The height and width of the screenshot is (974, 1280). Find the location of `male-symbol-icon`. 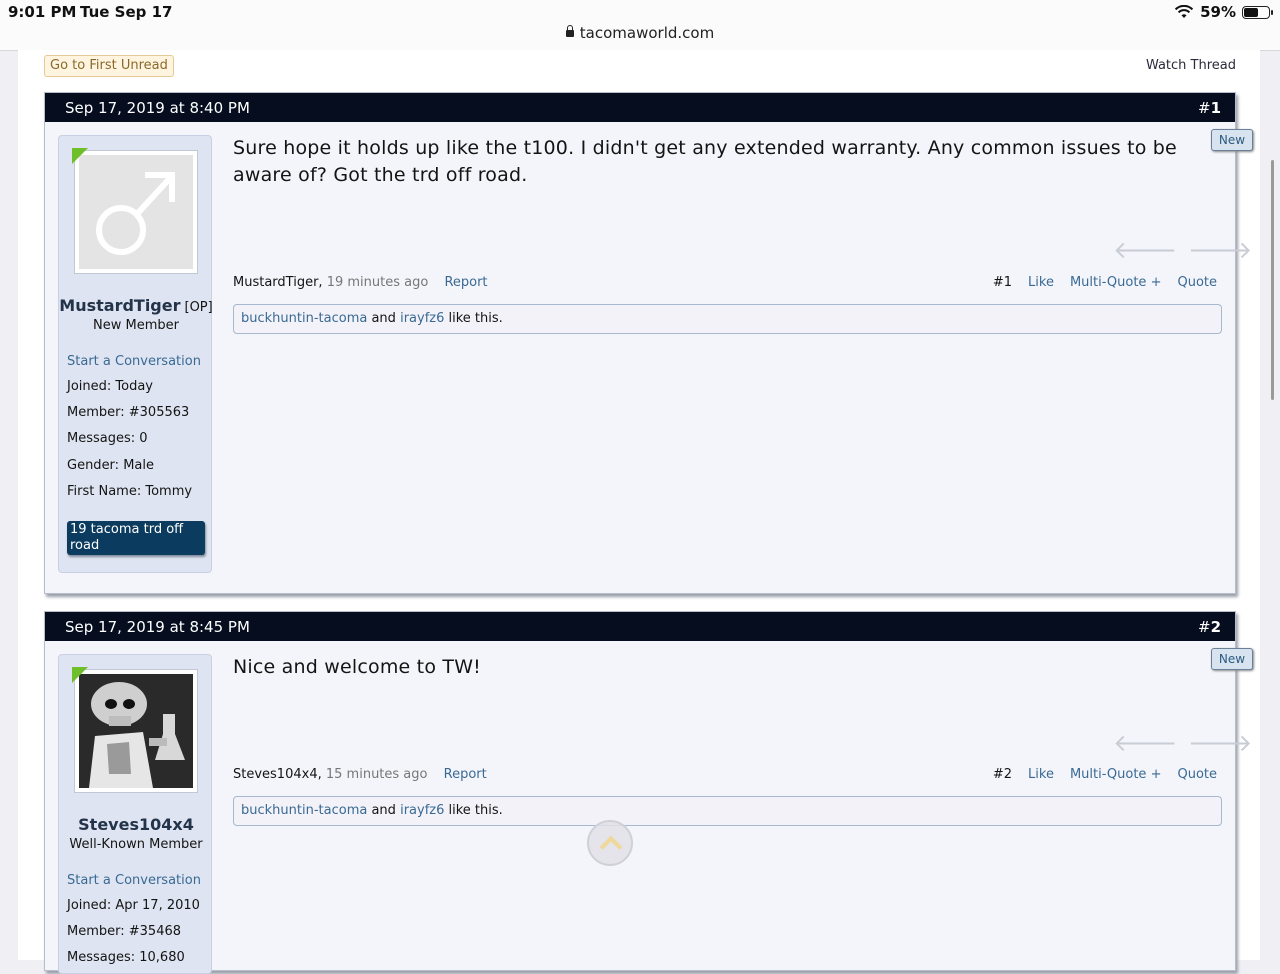

male-symbol-icon is located at coordinates (135, 213).